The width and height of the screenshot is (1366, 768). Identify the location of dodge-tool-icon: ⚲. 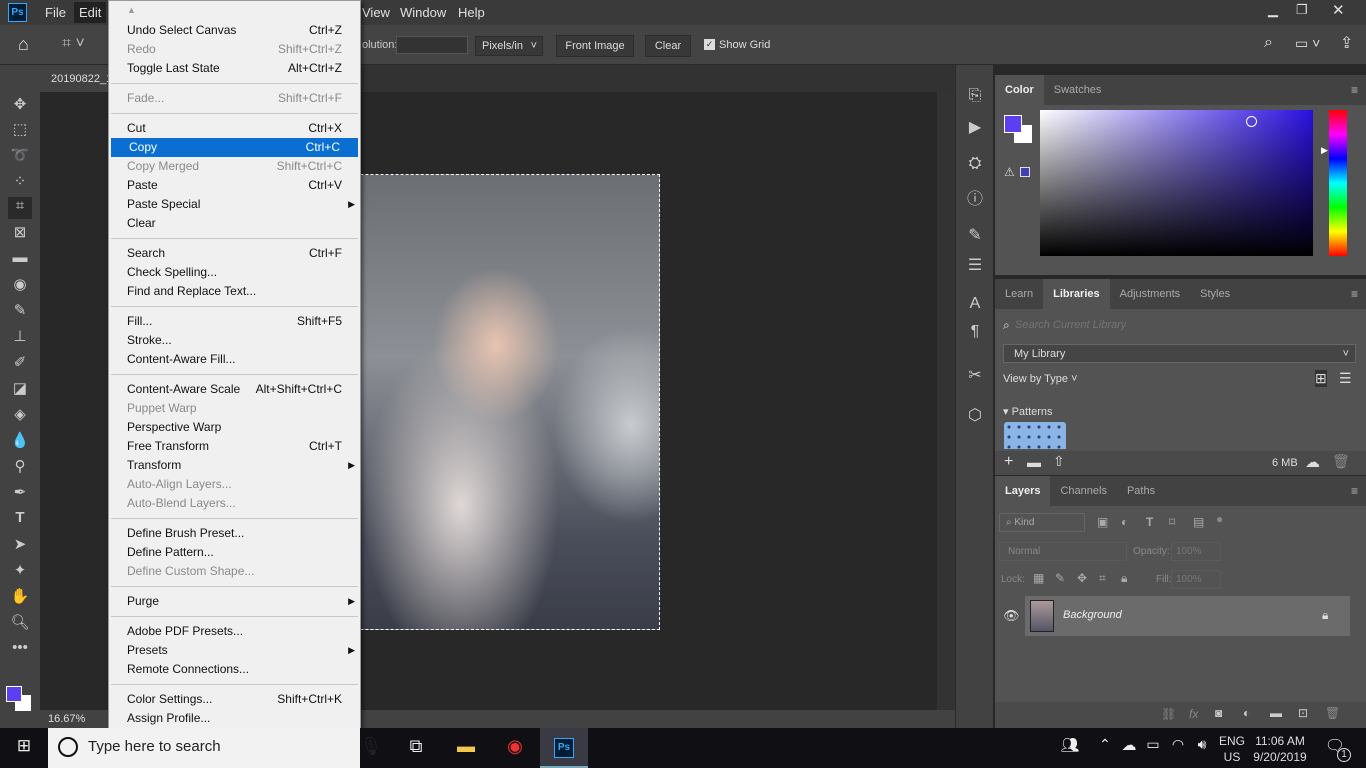
(20, 468).